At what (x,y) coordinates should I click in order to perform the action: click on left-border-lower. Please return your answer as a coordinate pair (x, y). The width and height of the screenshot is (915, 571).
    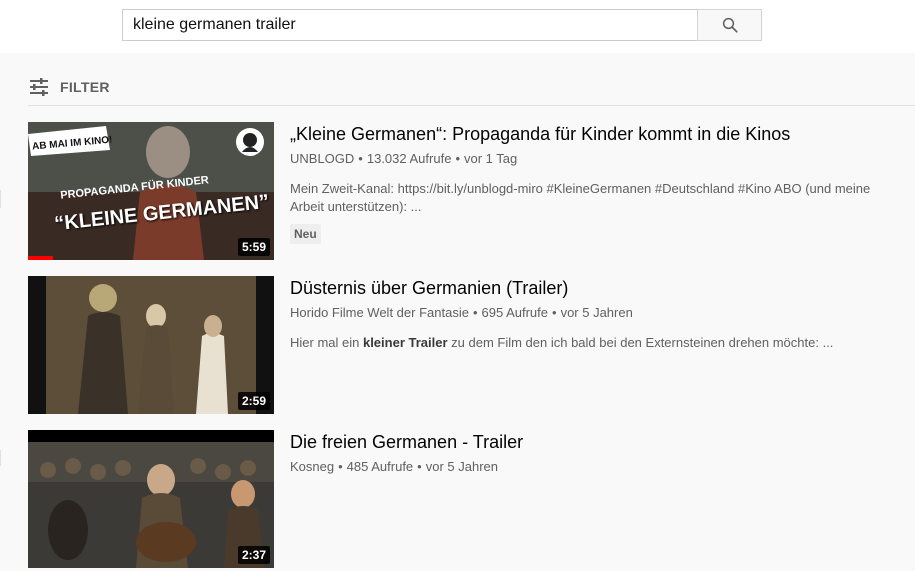
    Looking at the image, I should click on (0, 458).